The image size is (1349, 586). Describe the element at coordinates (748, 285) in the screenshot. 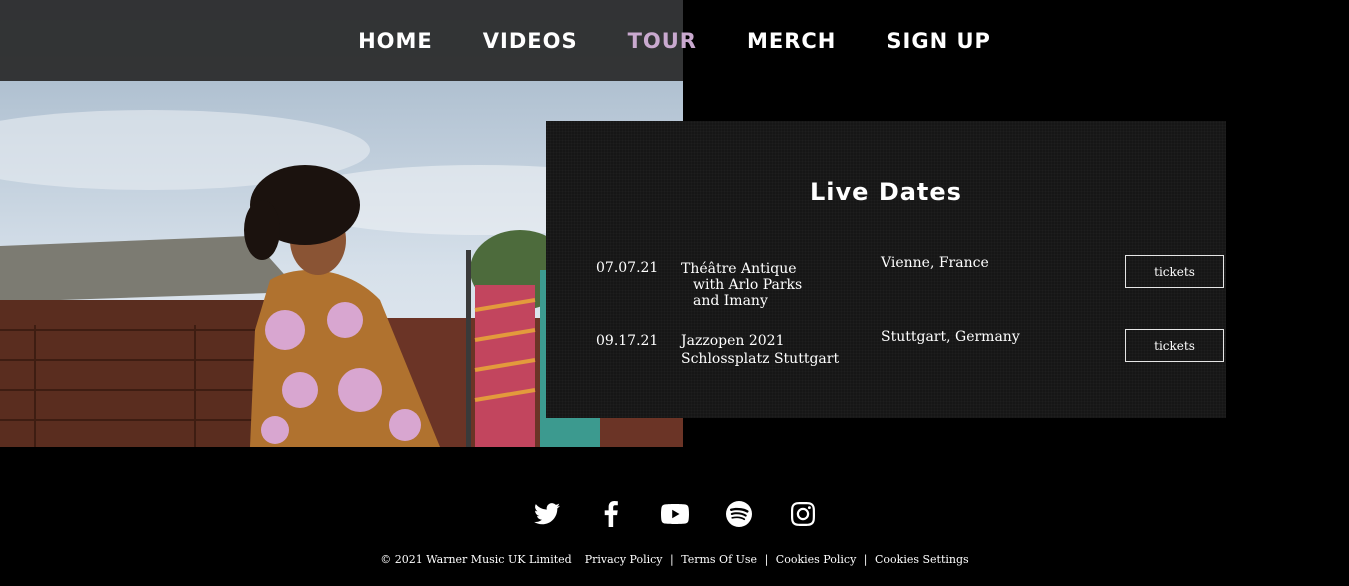

I see `event-venue-line: with Arlo Parks` at that location.